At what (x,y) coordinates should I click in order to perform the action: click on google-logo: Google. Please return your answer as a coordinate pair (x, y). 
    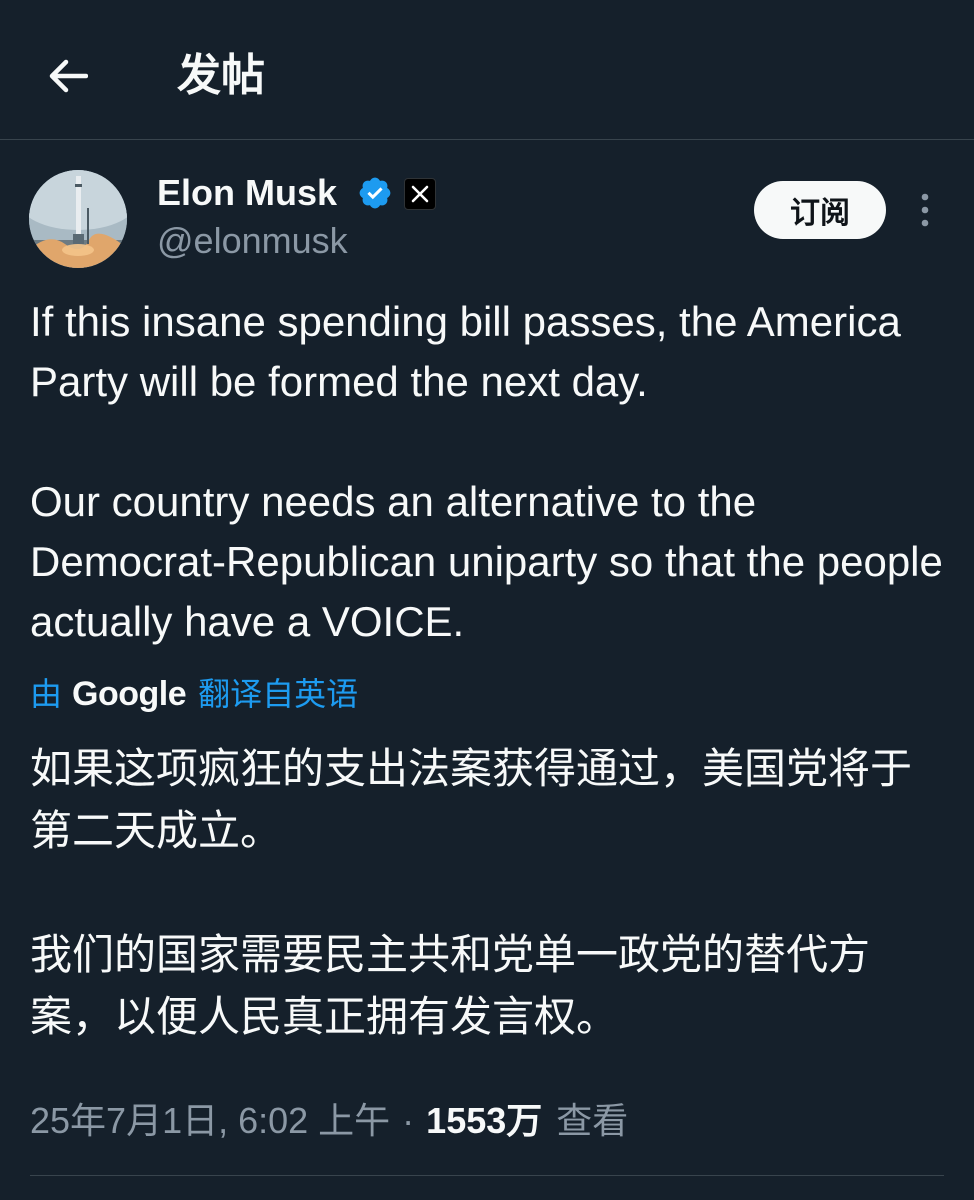
    Looking at the image, I should click on (129, 694).